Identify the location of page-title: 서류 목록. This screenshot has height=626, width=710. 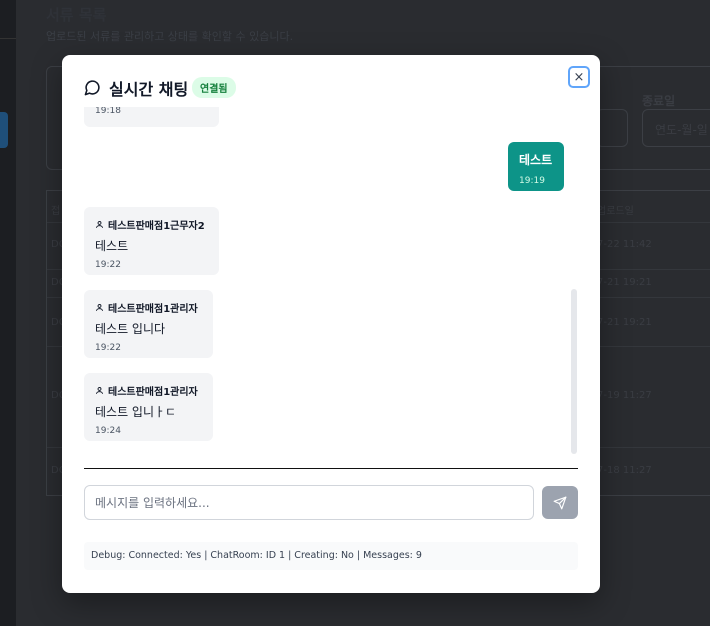
(76, 15).